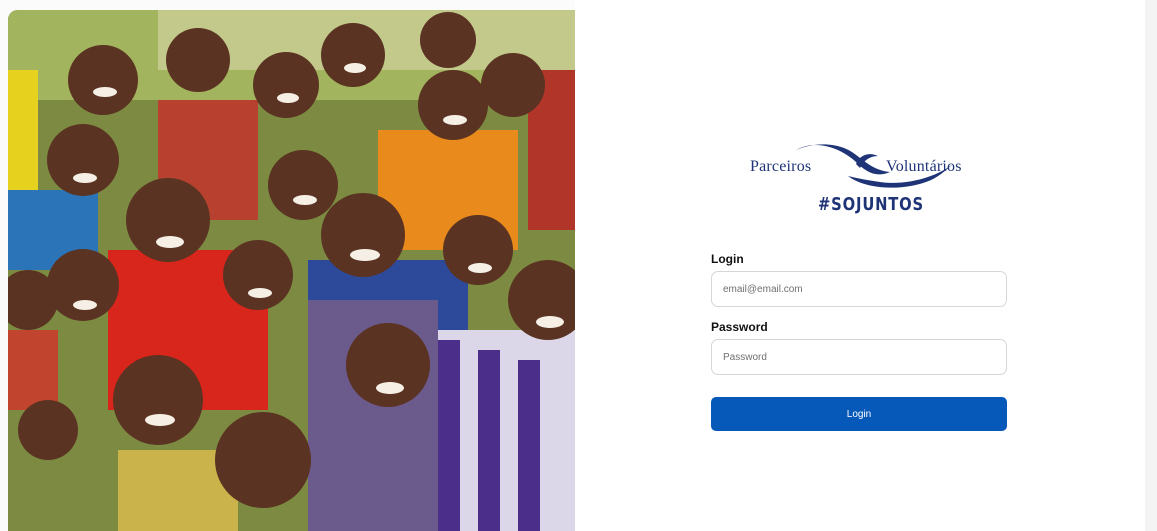  Describe the element at coordinates (781, 166) in the screenshot. I see `logo-text-left: Parceiros` at that location.